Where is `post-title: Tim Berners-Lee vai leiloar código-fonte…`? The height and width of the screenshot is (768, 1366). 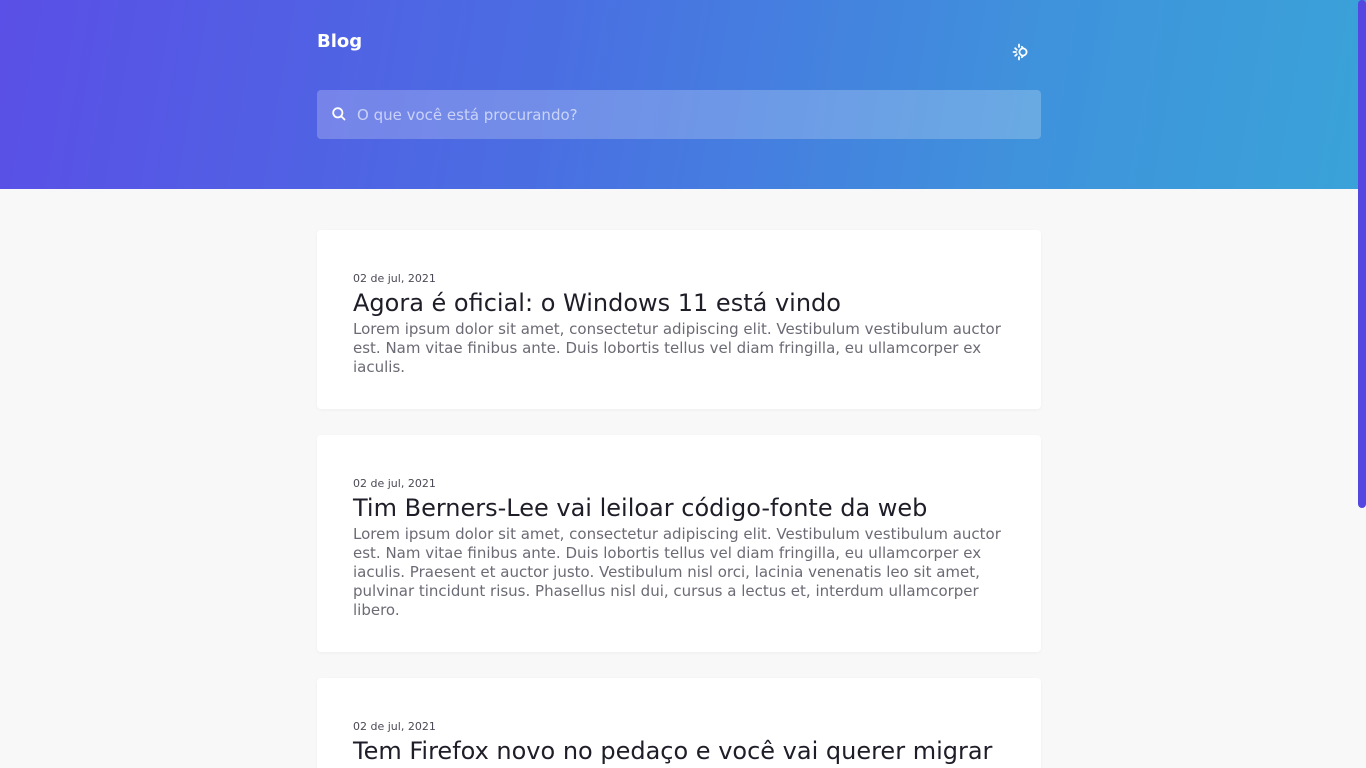
post-title: Tim Berners-Lee vai leiloar código-fonte… is located at coordinates (679, 508).